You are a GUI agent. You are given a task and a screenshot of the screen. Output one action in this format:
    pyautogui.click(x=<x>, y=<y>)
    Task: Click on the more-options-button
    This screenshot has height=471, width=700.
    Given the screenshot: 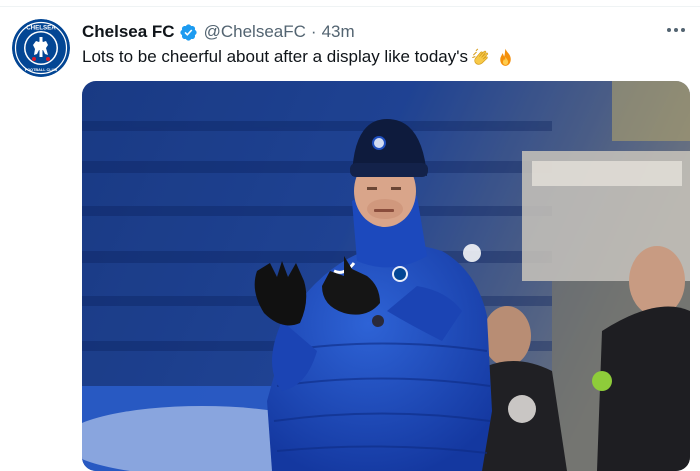 What is the action you would take?
    pyautogui.click(x=676, y=30)
    